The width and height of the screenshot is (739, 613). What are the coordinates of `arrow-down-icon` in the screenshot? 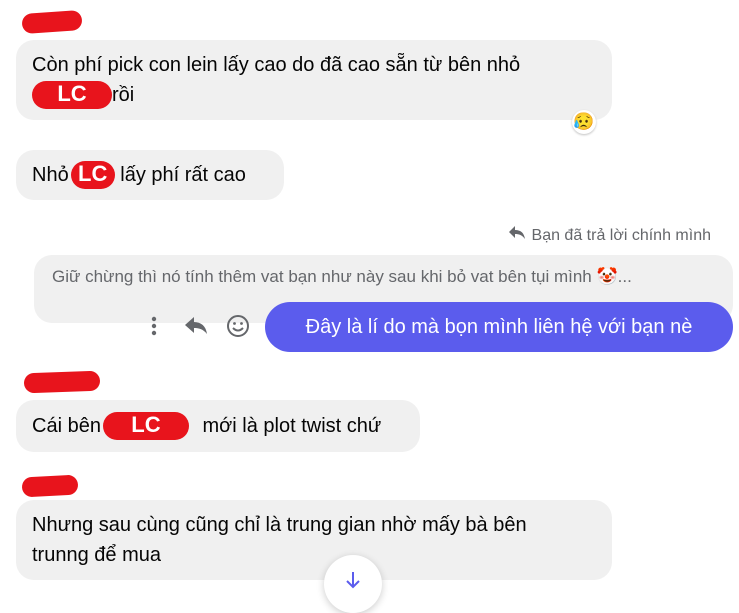 It's located at (353, 582).